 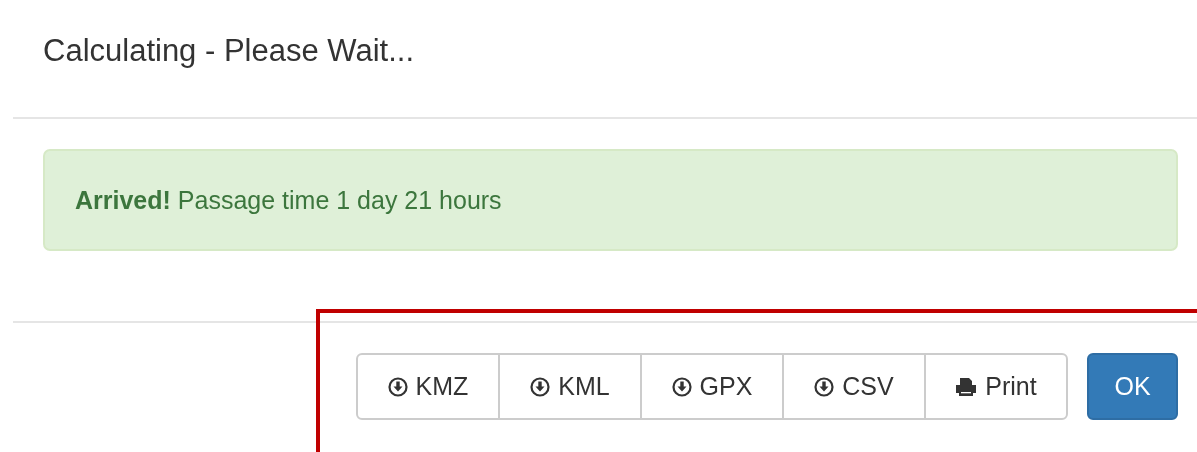 What do you see at coordinates (854, 386) in the screenshot?
I see `download-button: CSV` at bounding box center [854, 386].